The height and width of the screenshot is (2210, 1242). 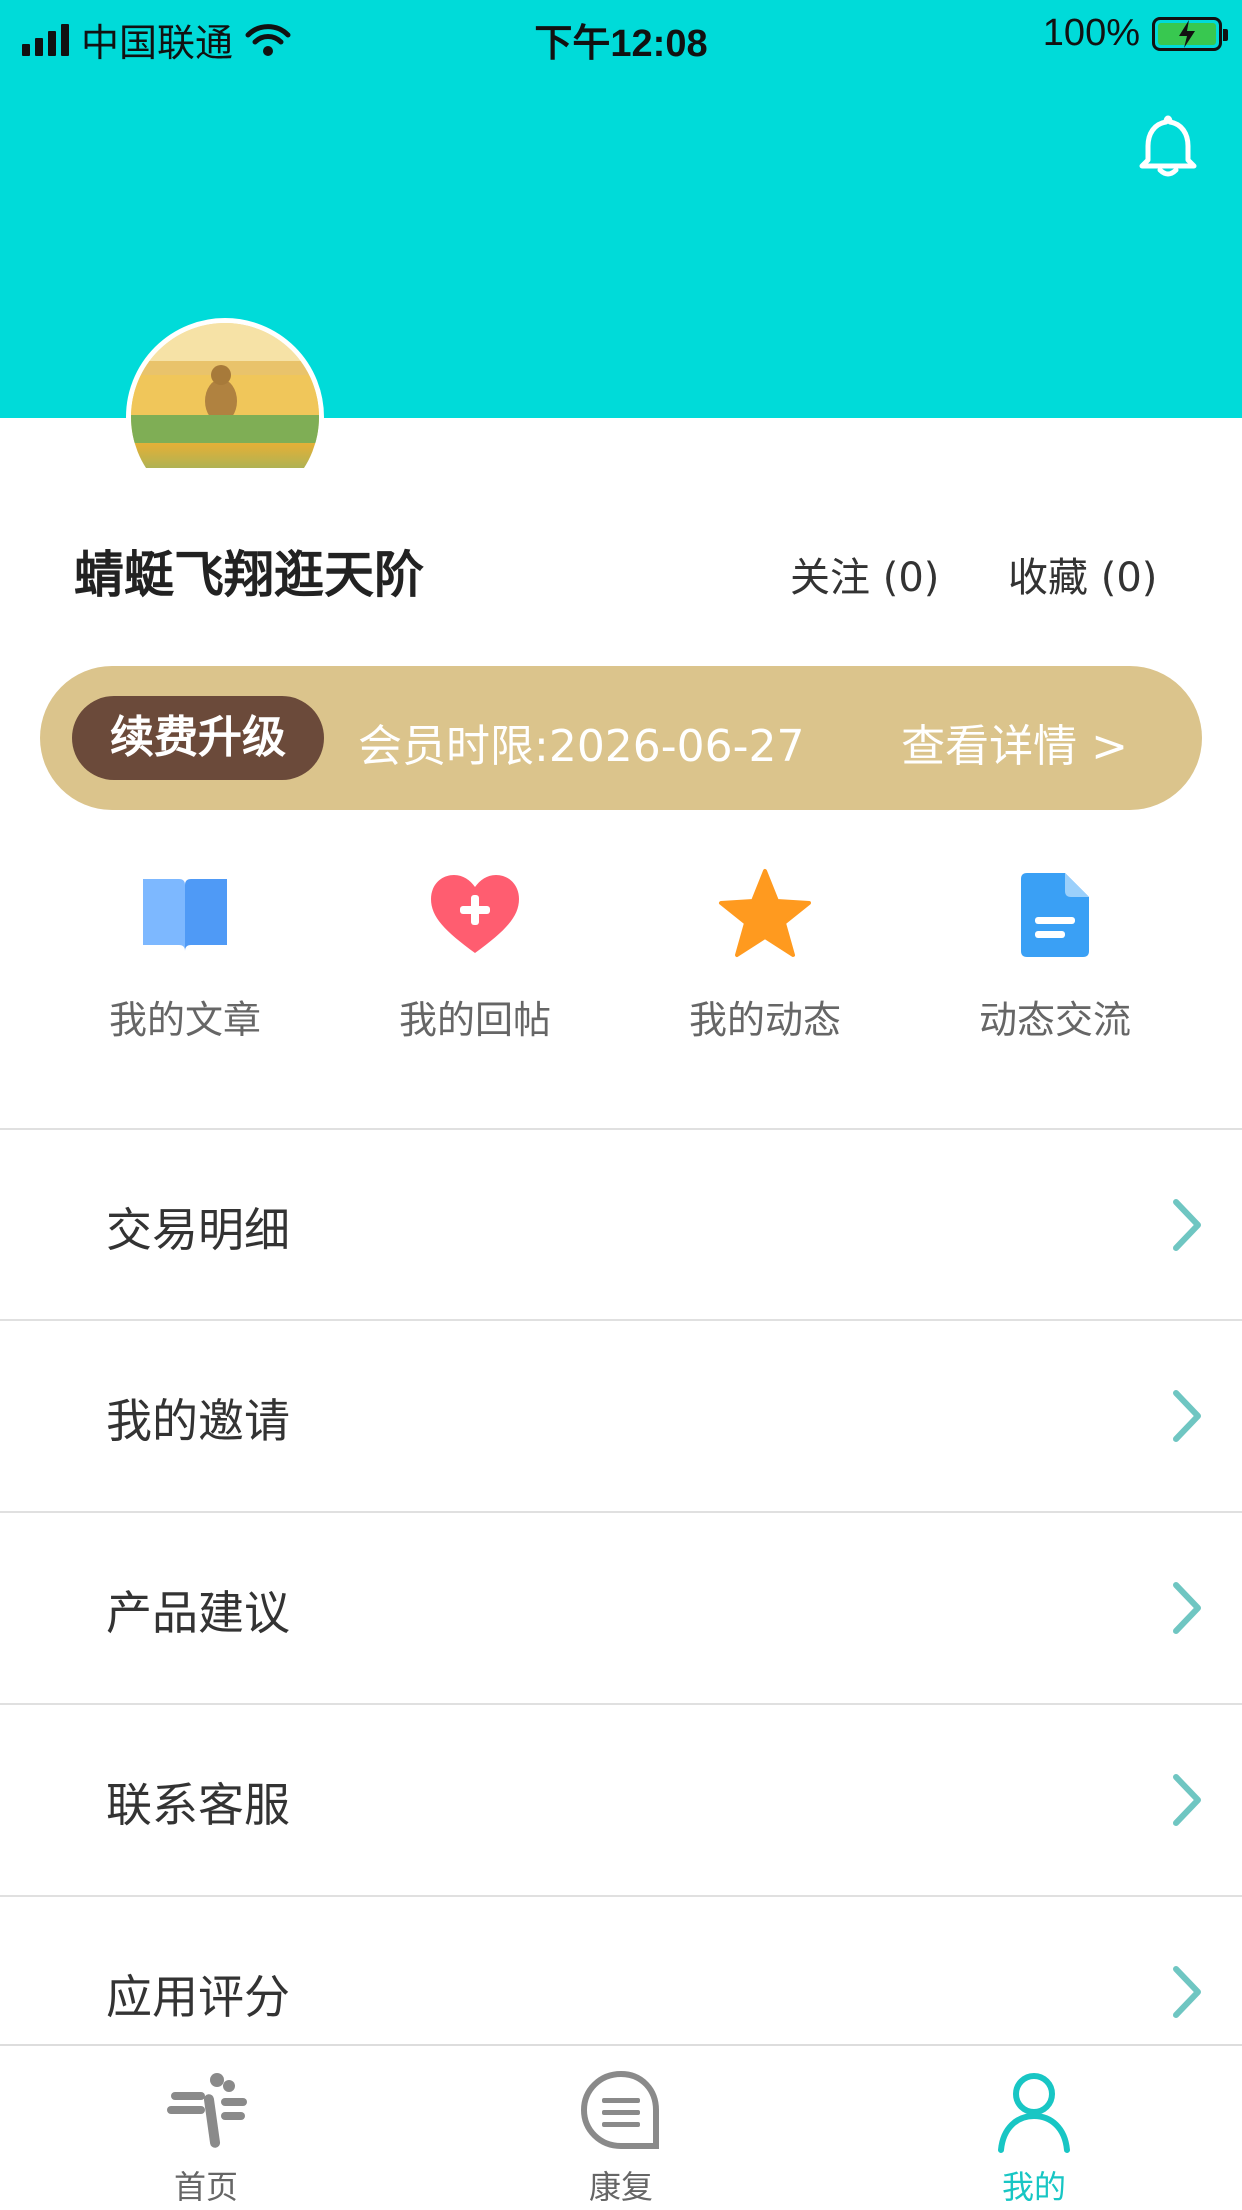 What do you see at coordinates (620, 2187) in the screenshot?
I see `tab-label: 康复` at bounding box center [620, 2187].